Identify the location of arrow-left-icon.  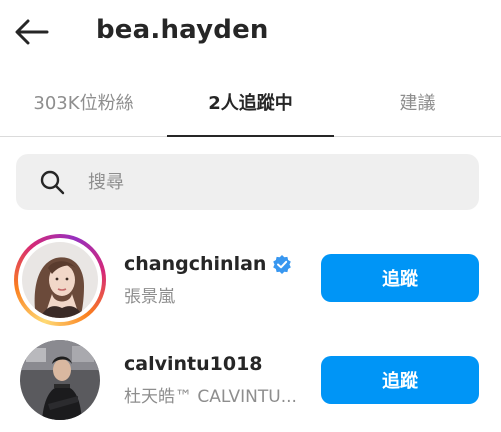
(32, 32).